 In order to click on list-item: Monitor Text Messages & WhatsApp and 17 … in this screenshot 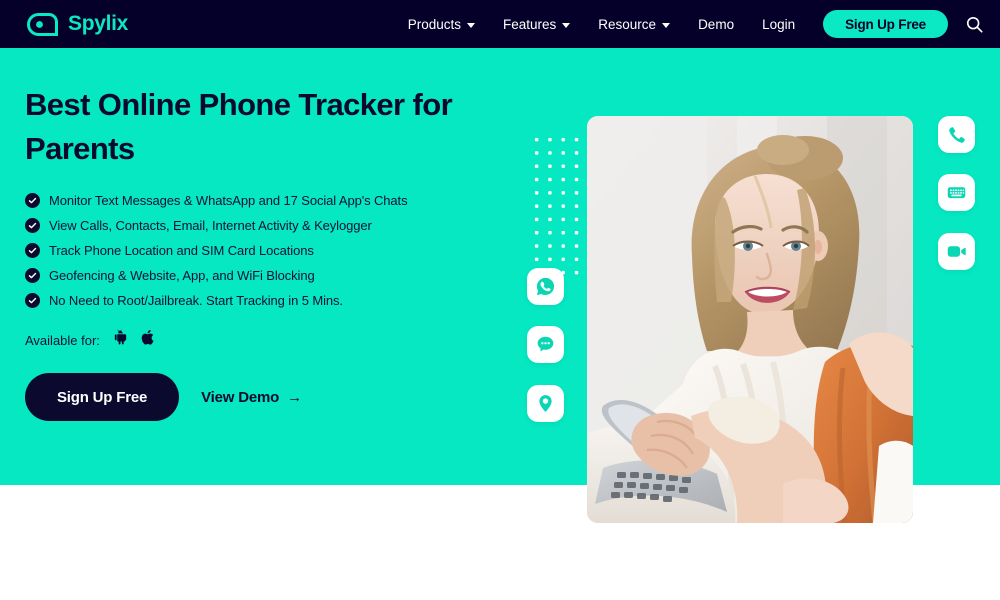, I will do `click(275, 200)`.